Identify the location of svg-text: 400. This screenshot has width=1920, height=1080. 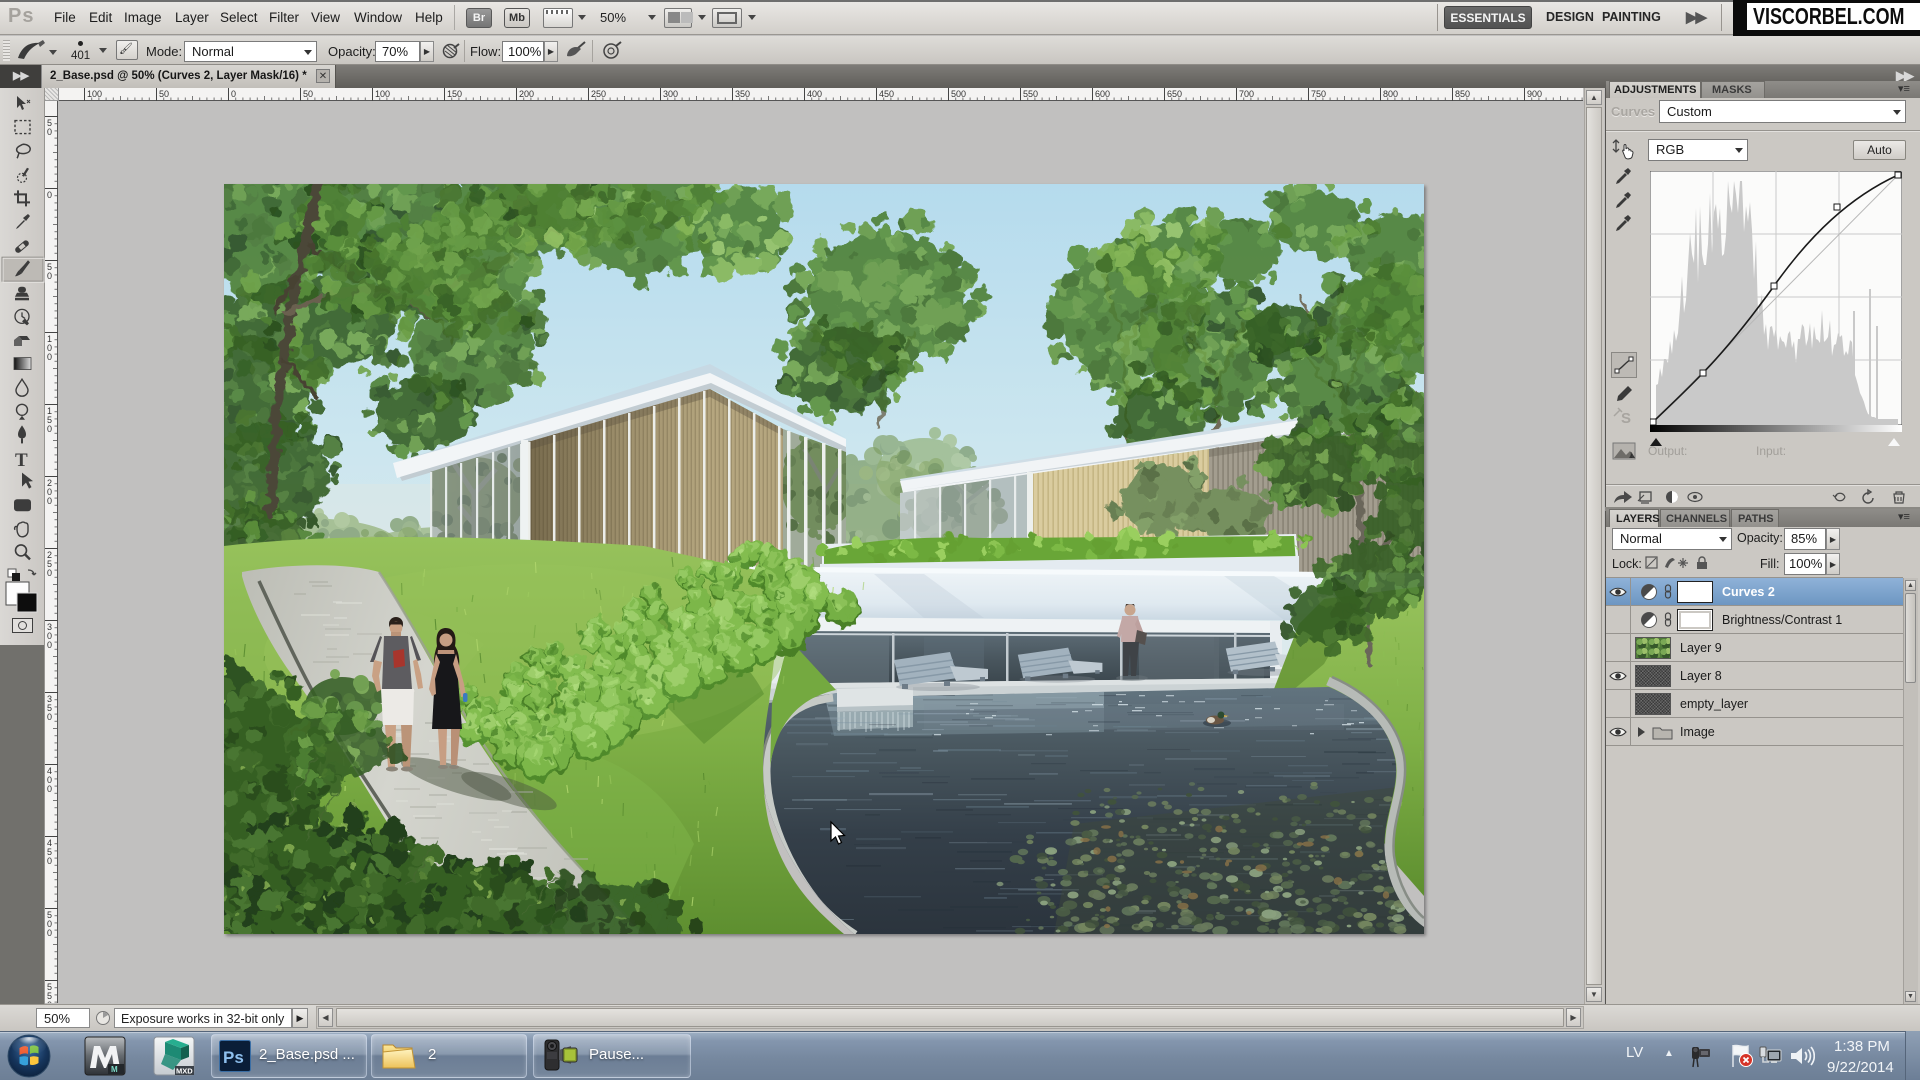
(814, 94).